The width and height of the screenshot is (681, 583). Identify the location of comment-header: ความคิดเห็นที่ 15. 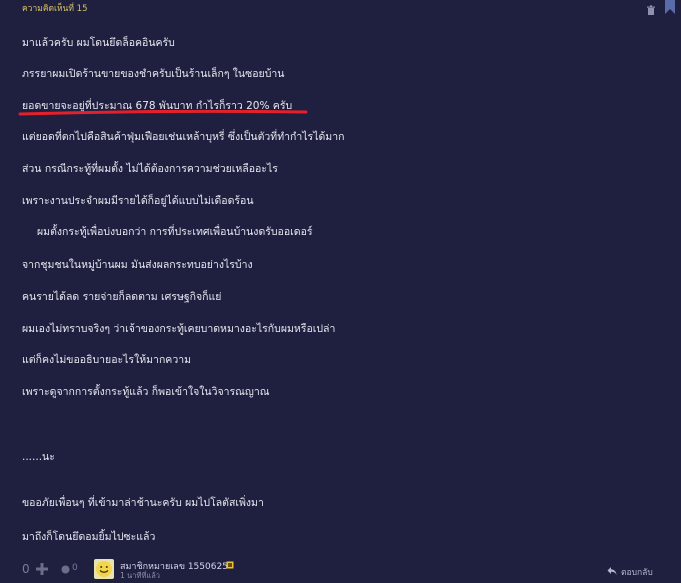
(340, 8).